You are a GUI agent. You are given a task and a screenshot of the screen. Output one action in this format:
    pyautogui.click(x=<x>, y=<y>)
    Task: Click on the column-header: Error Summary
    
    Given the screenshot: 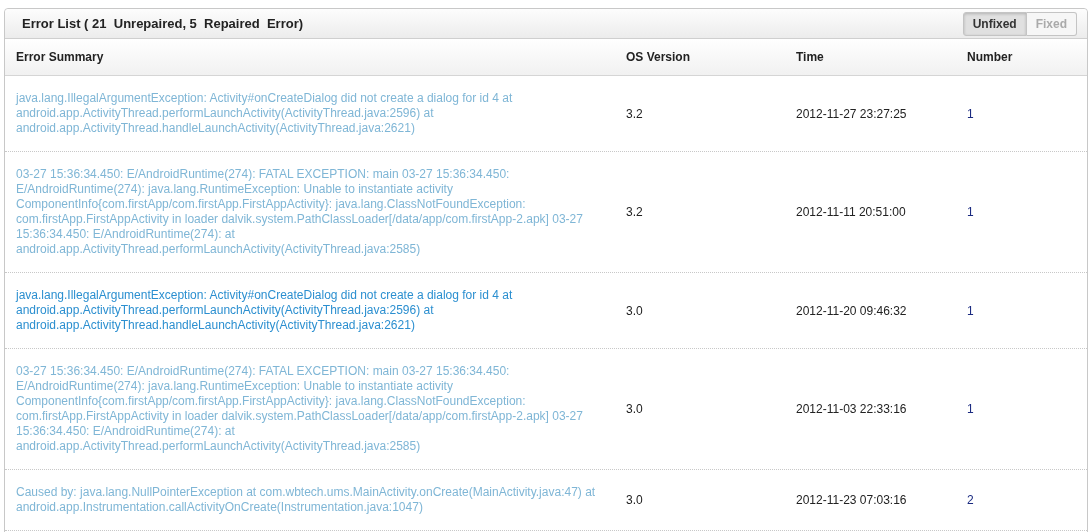 What is the action you would take?
    pyautogui.click(x=60, y=57)
    